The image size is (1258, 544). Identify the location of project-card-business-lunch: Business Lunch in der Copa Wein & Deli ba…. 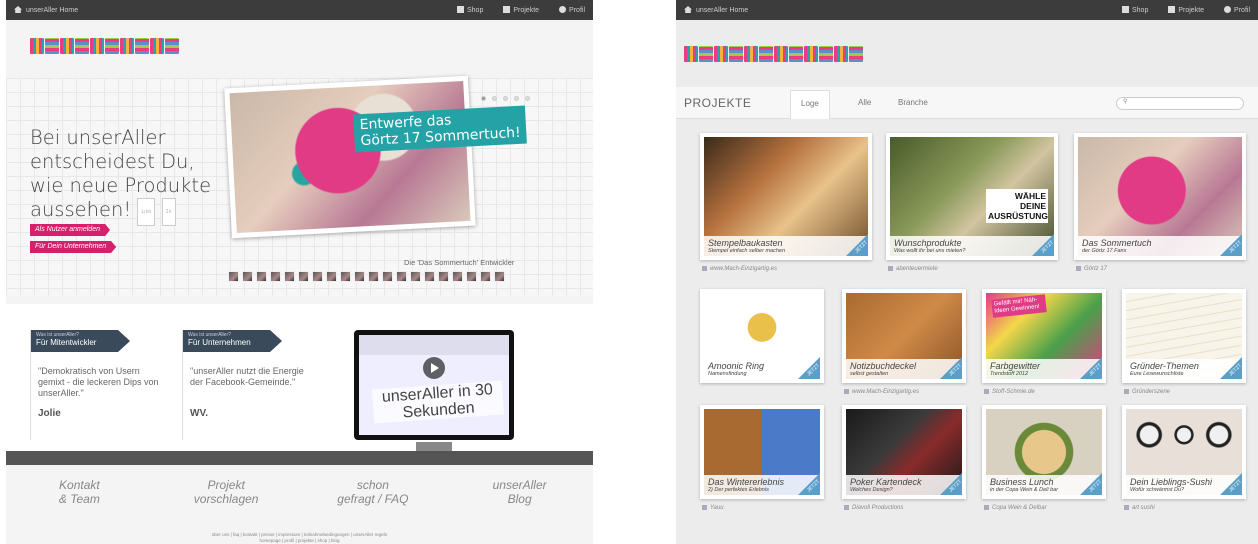
(1044, 452).